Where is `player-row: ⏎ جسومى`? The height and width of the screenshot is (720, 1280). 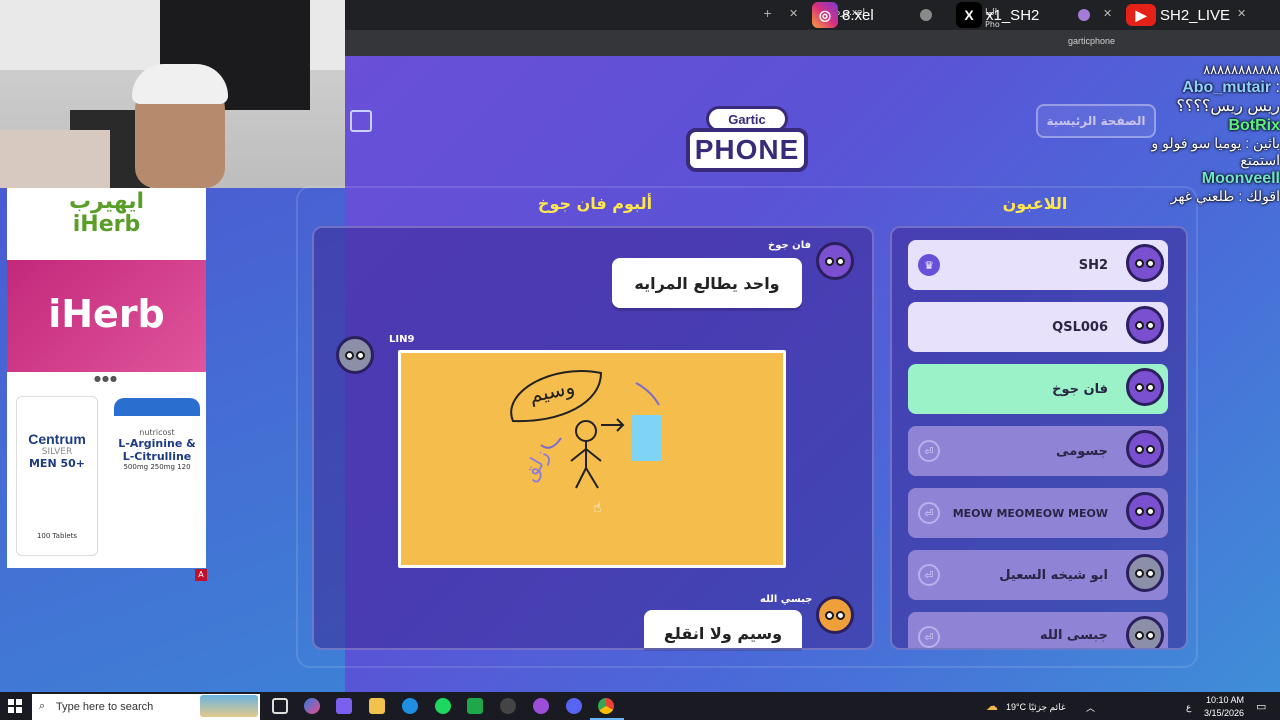
player-row: ⏎ جسومى is located at coordinates (1038, 451).